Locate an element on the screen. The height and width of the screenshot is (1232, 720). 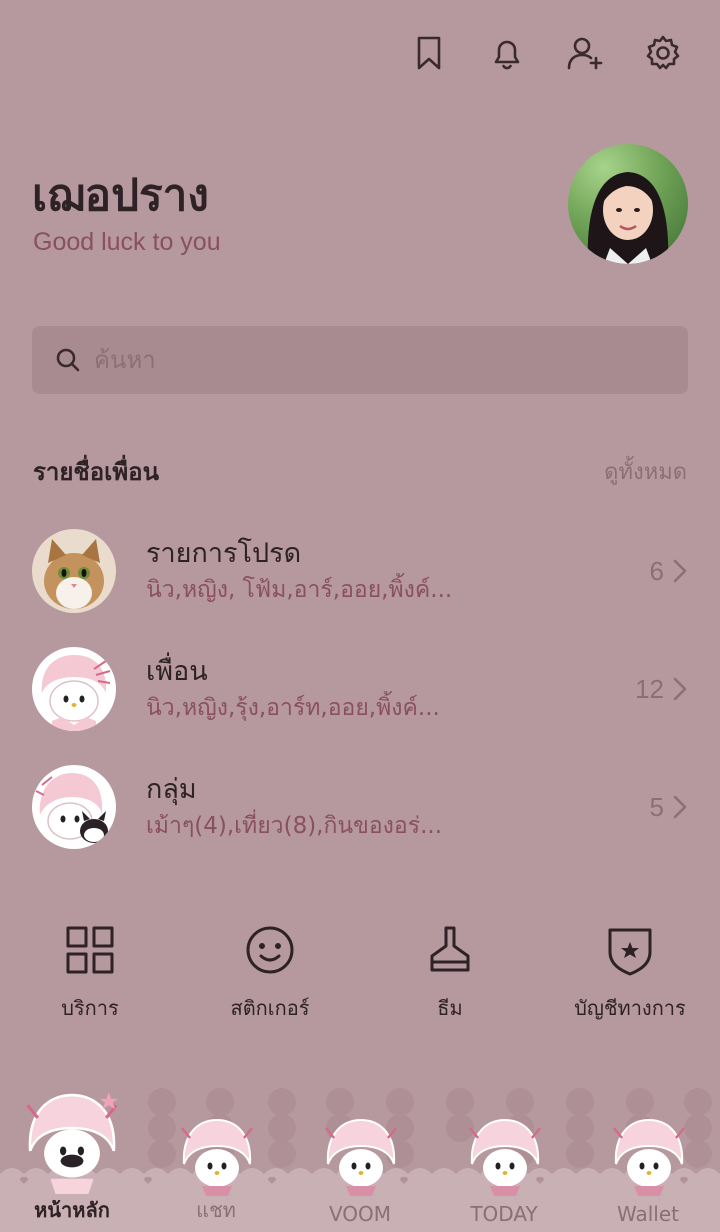
friends-section-title: รายชื่อเพื่อน is located at coordinates (96, 472).